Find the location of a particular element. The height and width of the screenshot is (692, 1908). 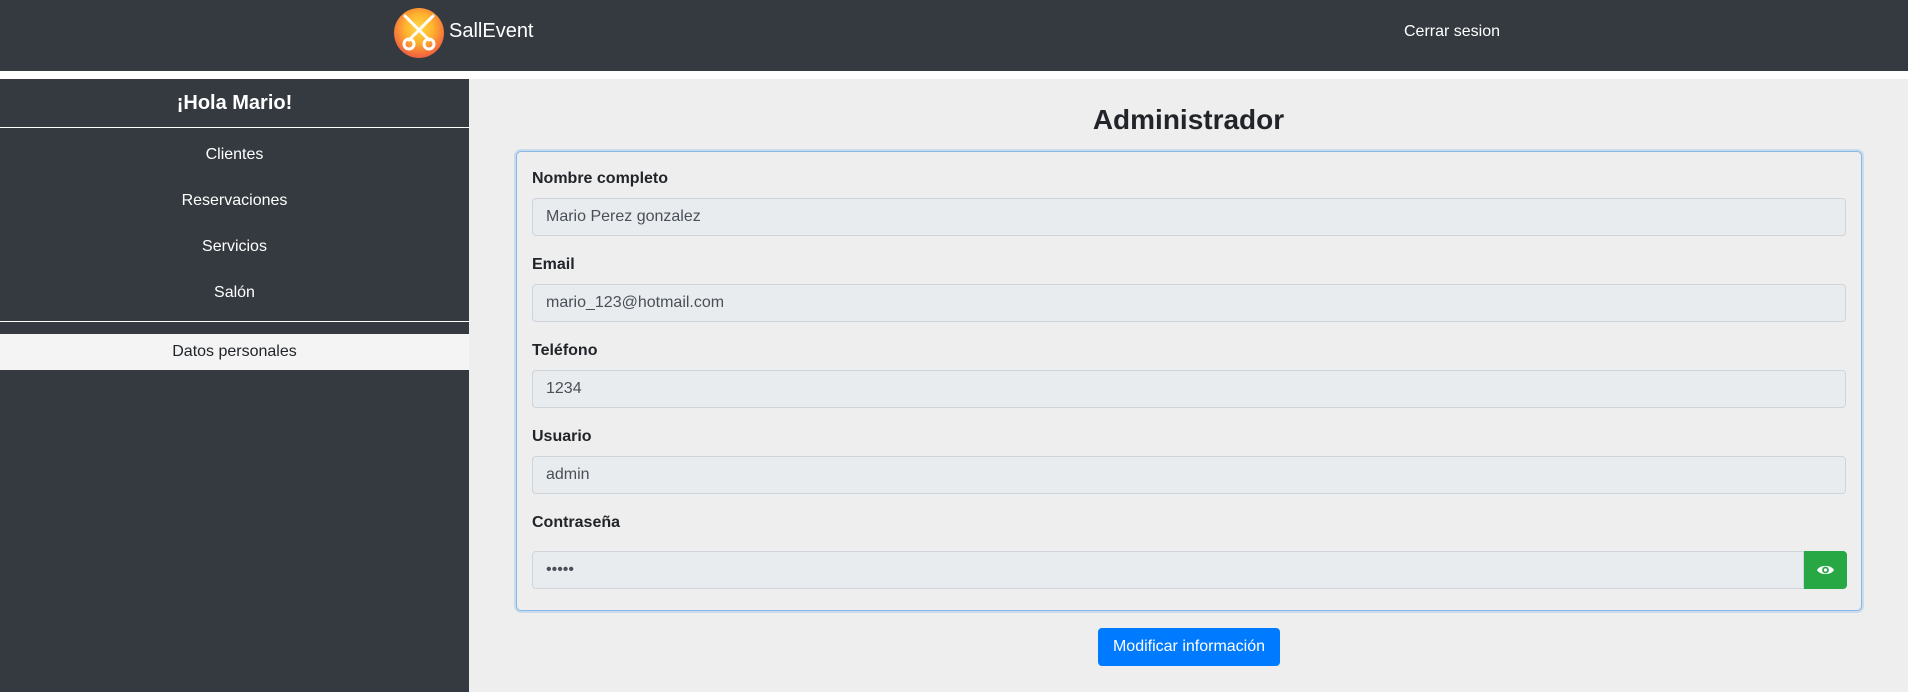

phone-label: Teléfono is located at coordinates (565, 350).